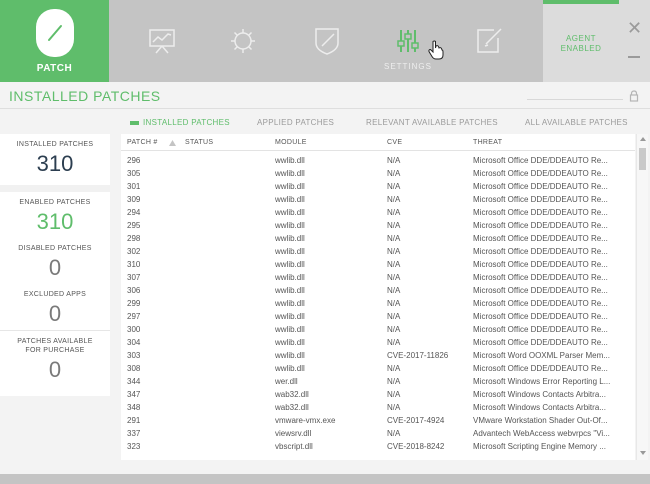  I want to click on patch-id-cell: 302, so click(134, 251).